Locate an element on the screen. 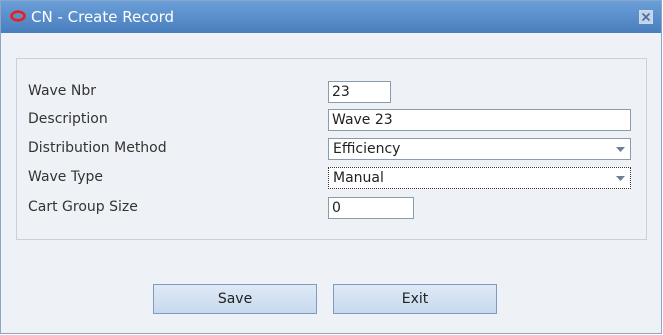  window-title: CN - Create Record is located at coordinates (103, 17).